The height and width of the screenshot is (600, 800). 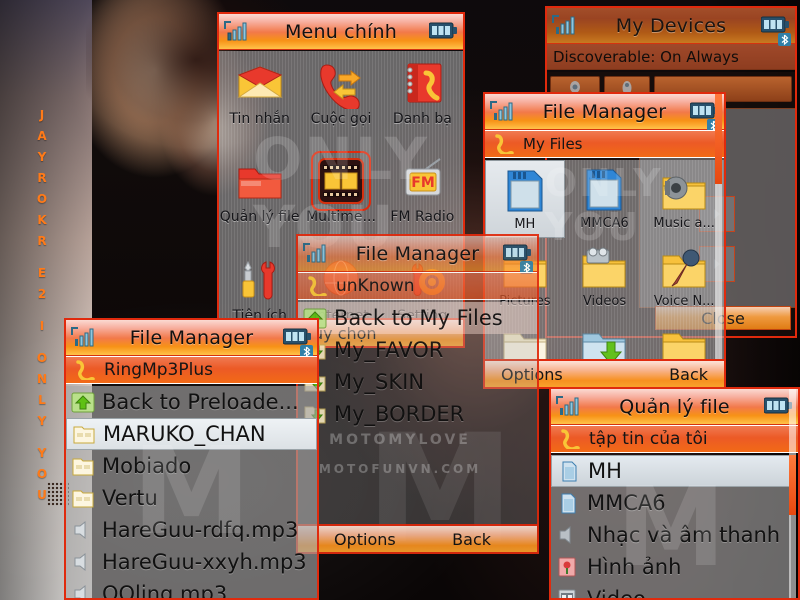 What do you see at coordinates (341, 31) in the screenshot?
I see `window-title: Menu chính` at bounding box center [341, 31].